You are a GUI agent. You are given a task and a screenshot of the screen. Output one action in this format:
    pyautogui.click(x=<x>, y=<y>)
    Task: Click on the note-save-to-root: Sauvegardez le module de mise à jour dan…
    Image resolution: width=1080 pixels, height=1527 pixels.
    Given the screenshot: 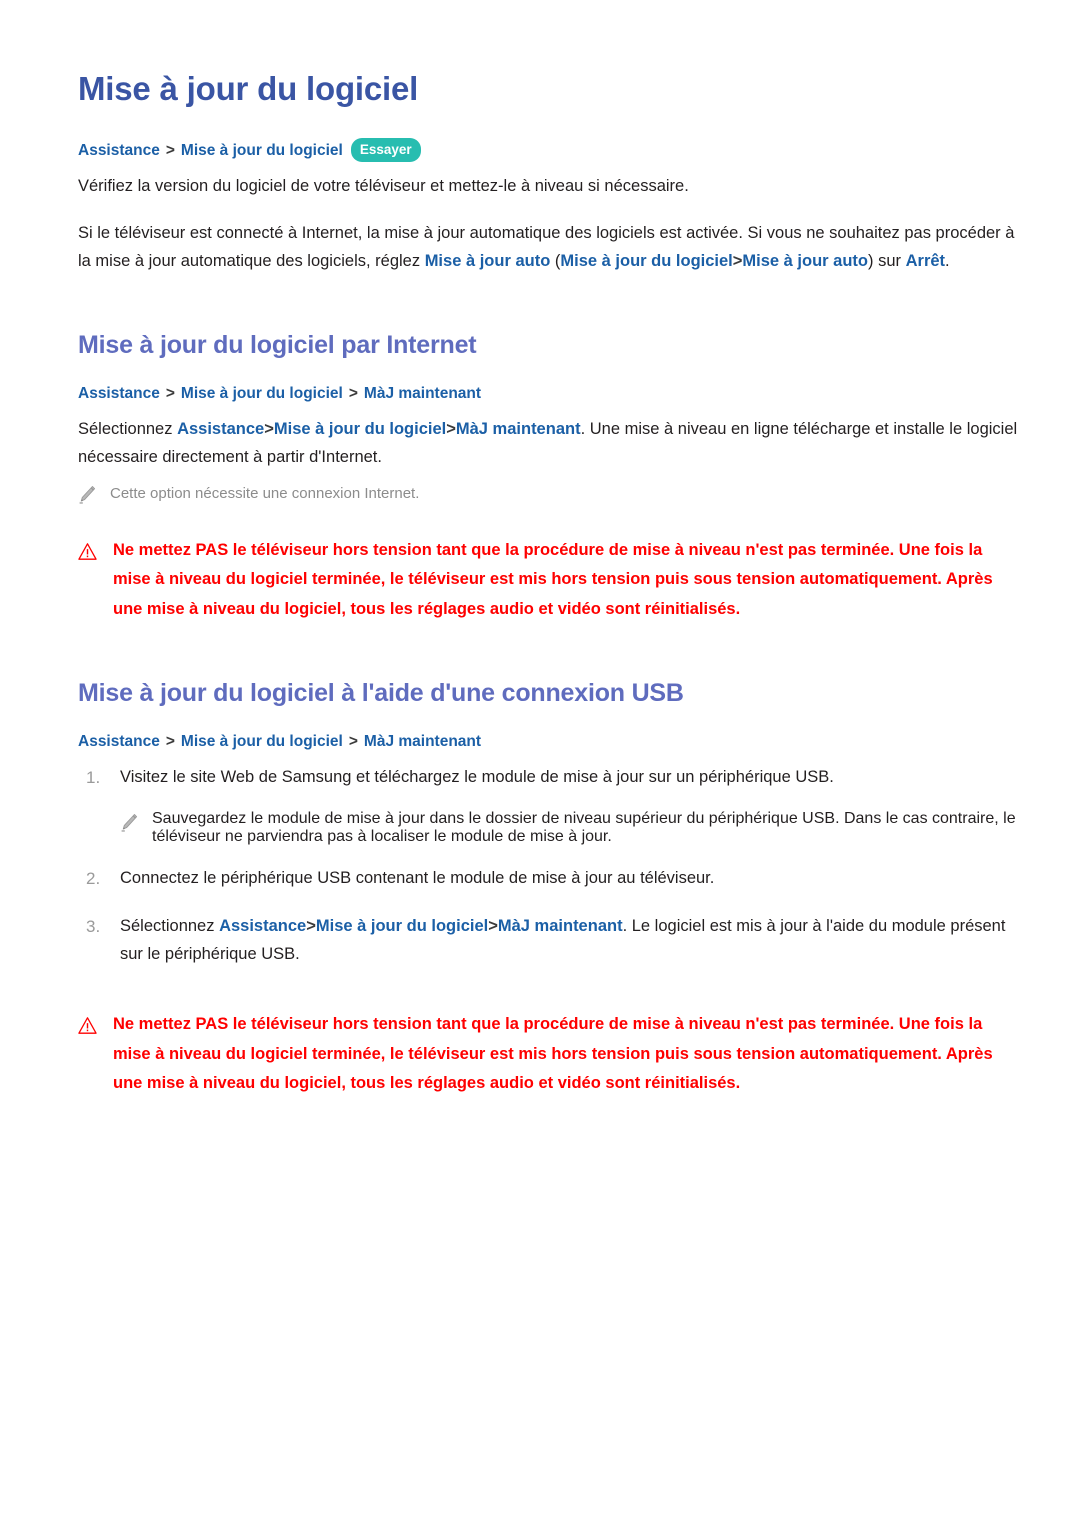 What is the action you would take?
    pyautogui.click(x=549, y=828)
    